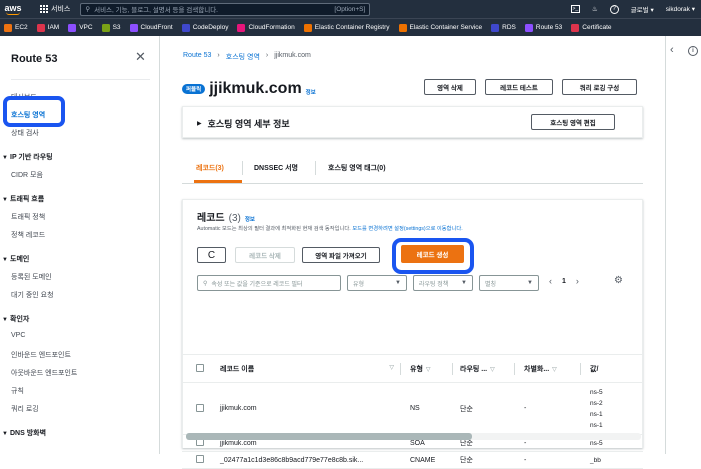 The width and height of the screenshot is (701, 469). Describe the element at coordinates (487, 368) in the screenshot. I see `column-header-routing: 라우팅 ... ▽` at that location.